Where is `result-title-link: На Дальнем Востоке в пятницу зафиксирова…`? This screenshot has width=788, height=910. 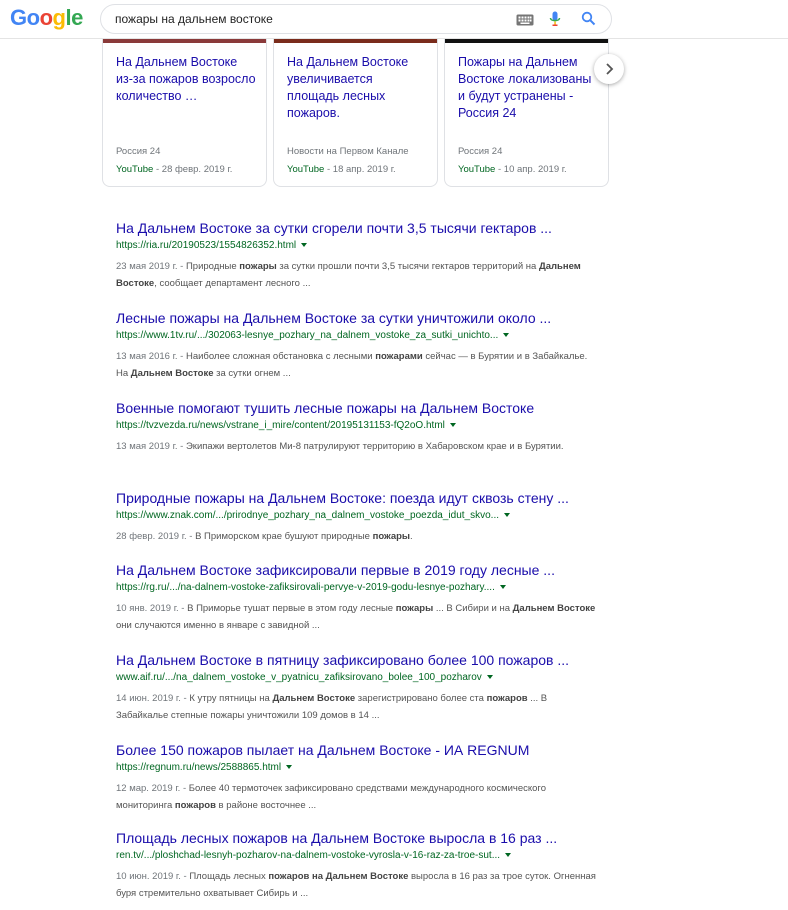
result-title-link: На Дальнем Востоке в пятницу зафиксирова… is located at coordinates (356, 660).